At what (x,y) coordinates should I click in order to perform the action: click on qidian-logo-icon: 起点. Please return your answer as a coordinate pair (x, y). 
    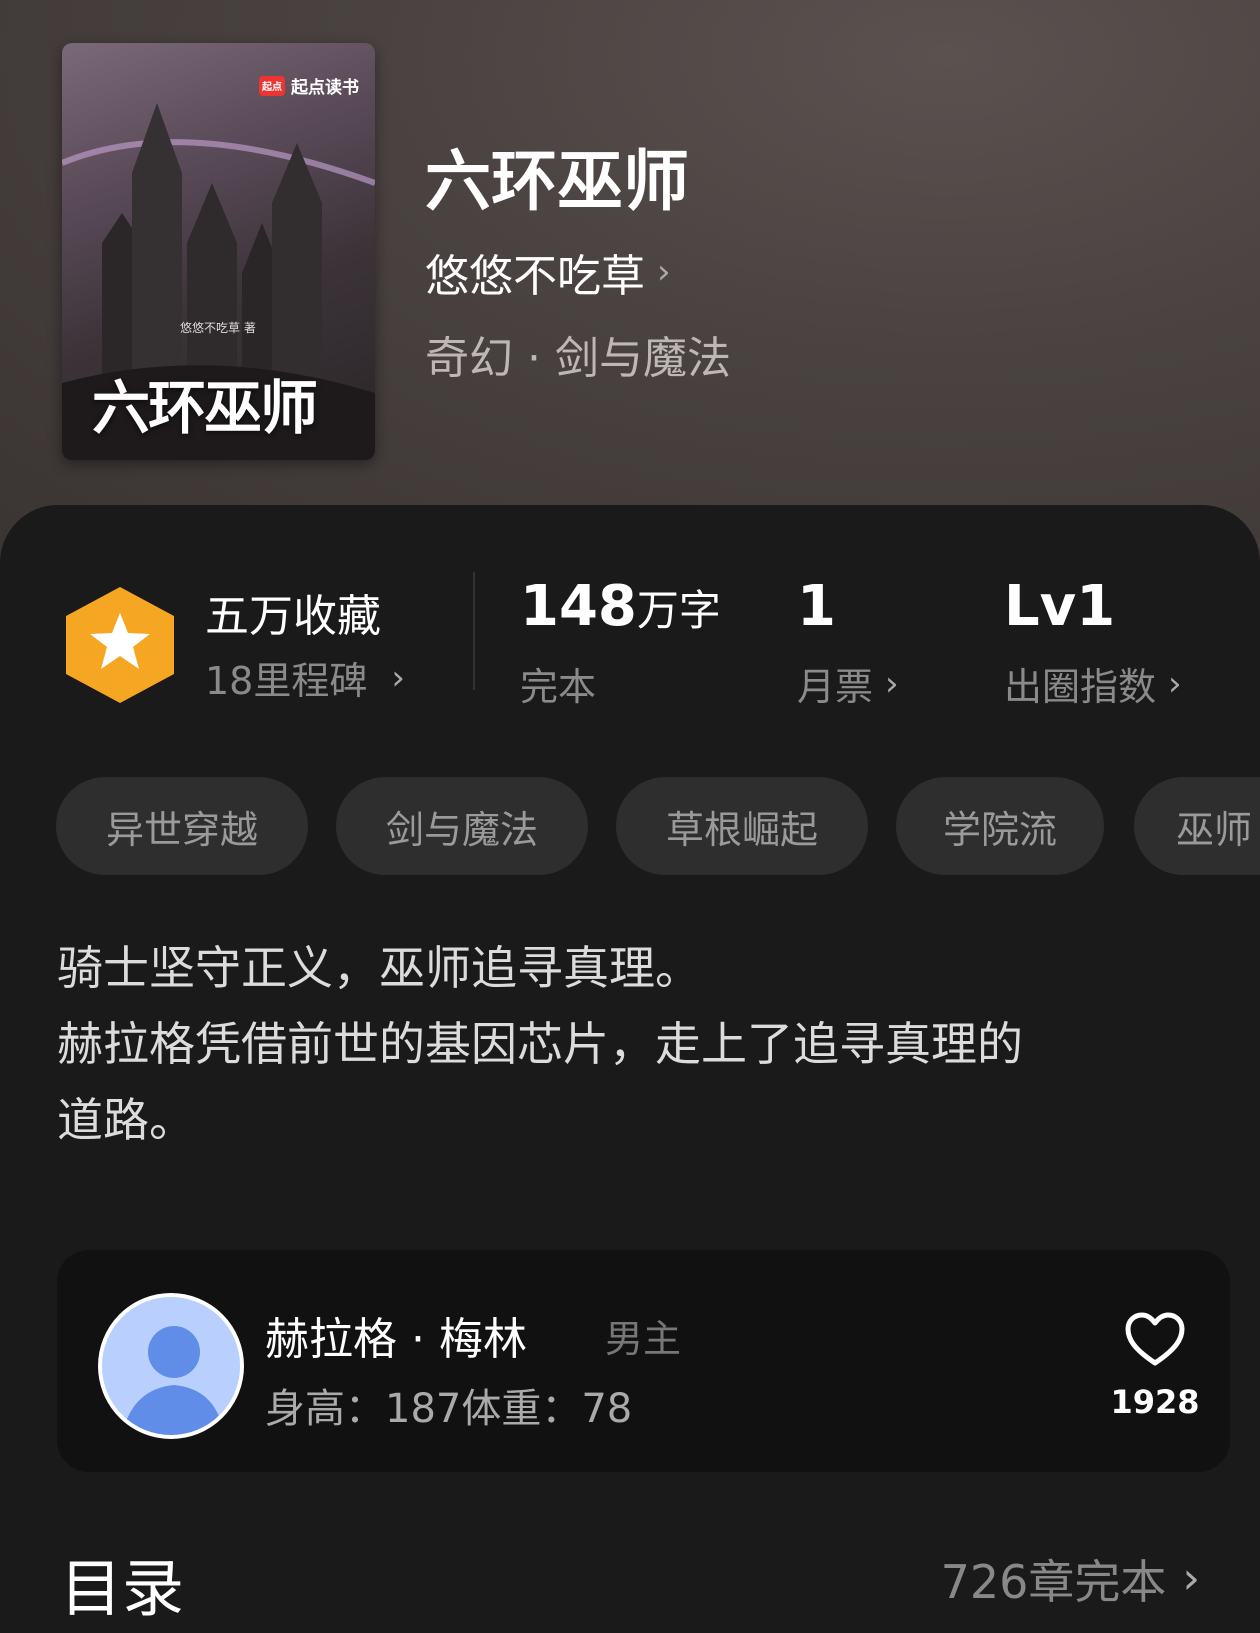
    Looking at the image, I should click on (272, 85).